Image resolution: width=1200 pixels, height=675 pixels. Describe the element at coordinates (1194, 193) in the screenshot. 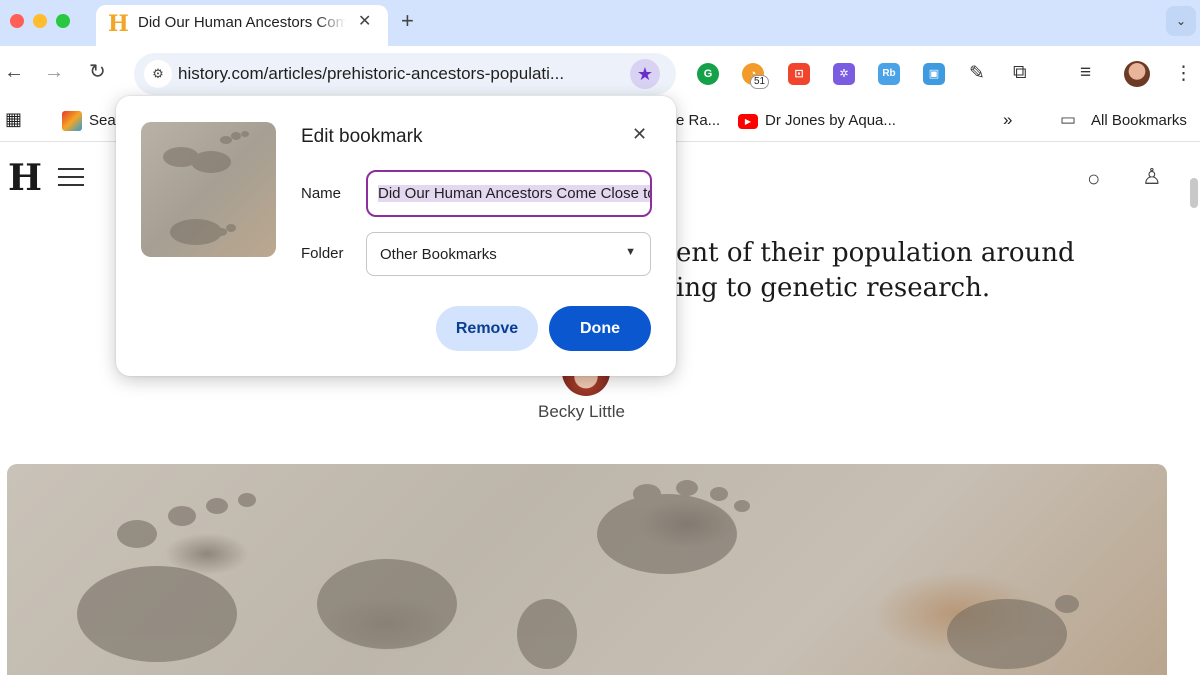

I see `scrollbar` at that location.